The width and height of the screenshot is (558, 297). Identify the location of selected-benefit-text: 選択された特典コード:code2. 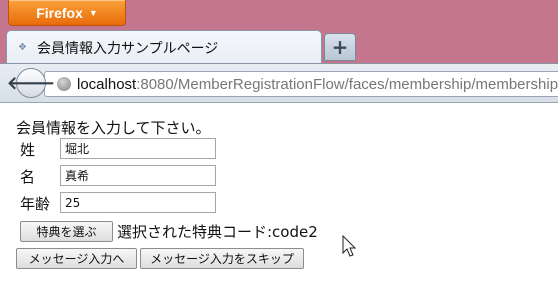
(217, 232).